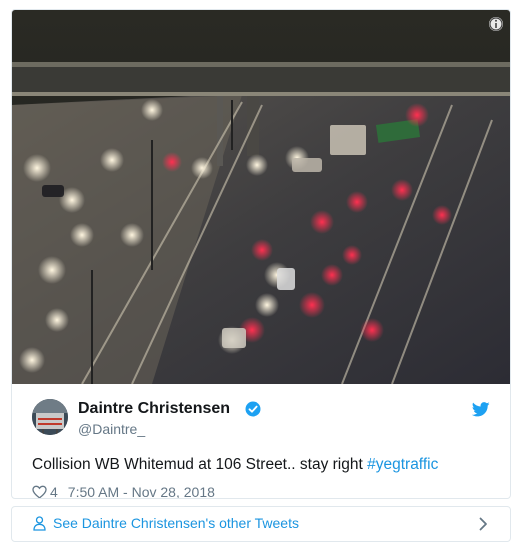 The image size is (519, 548). What do you see at coordinates (402, 464) in the screenshot?
I see `hashtag-link: #yegtraffic` at bounding box center [402, 464].